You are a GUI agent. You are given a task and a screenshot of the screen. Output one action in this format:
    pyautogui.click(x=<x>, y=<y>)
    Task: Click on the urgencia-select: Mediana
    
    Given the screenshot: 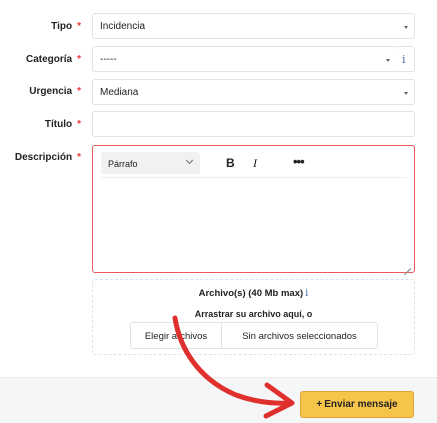 What is the action you would take?
    pyautogui.click(x=253, y=92)
    